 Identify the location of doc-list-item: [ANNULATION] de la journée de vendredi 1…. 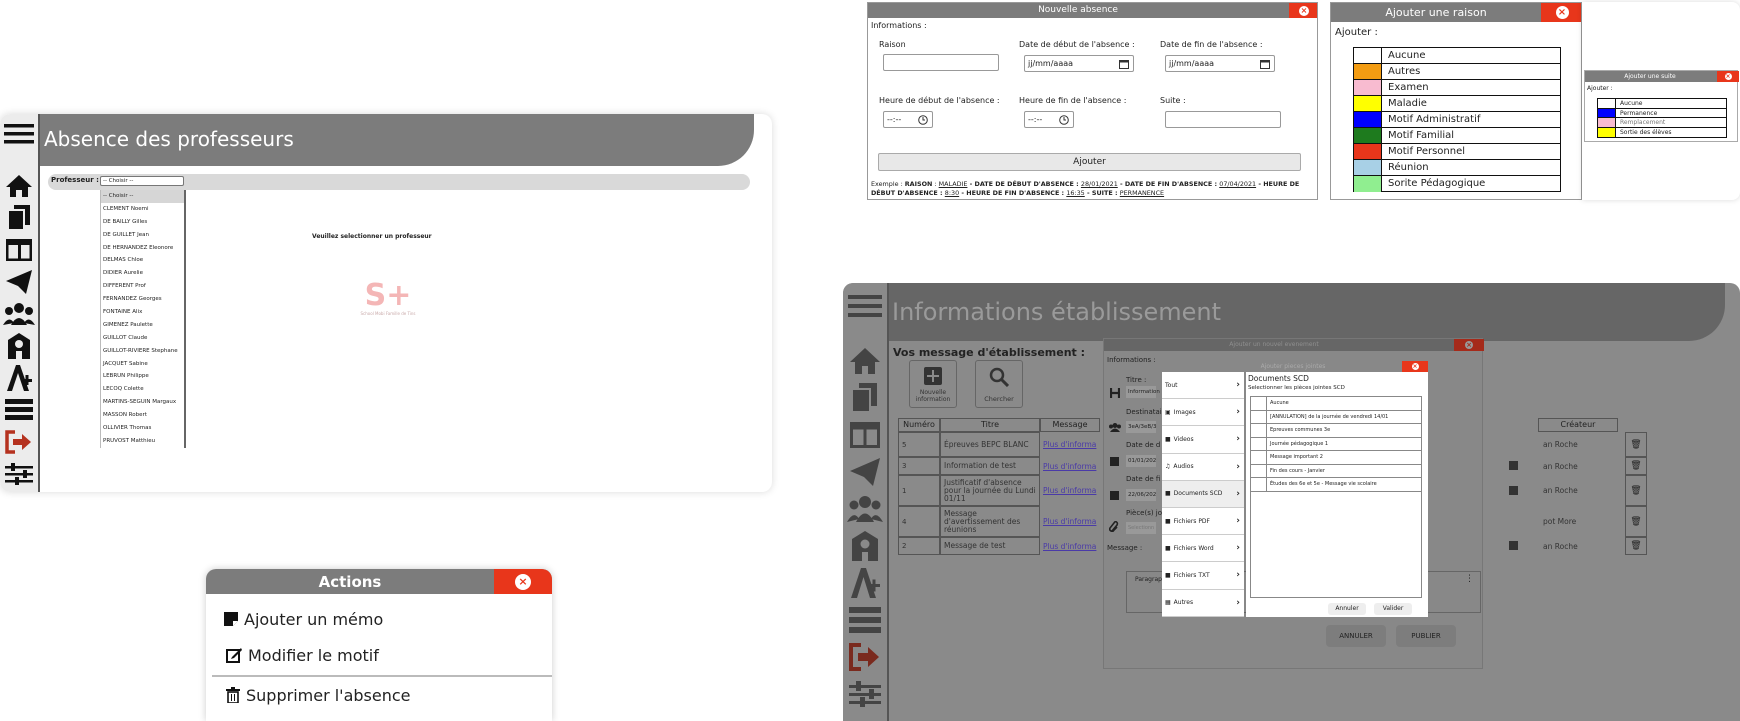
(1336, 417).